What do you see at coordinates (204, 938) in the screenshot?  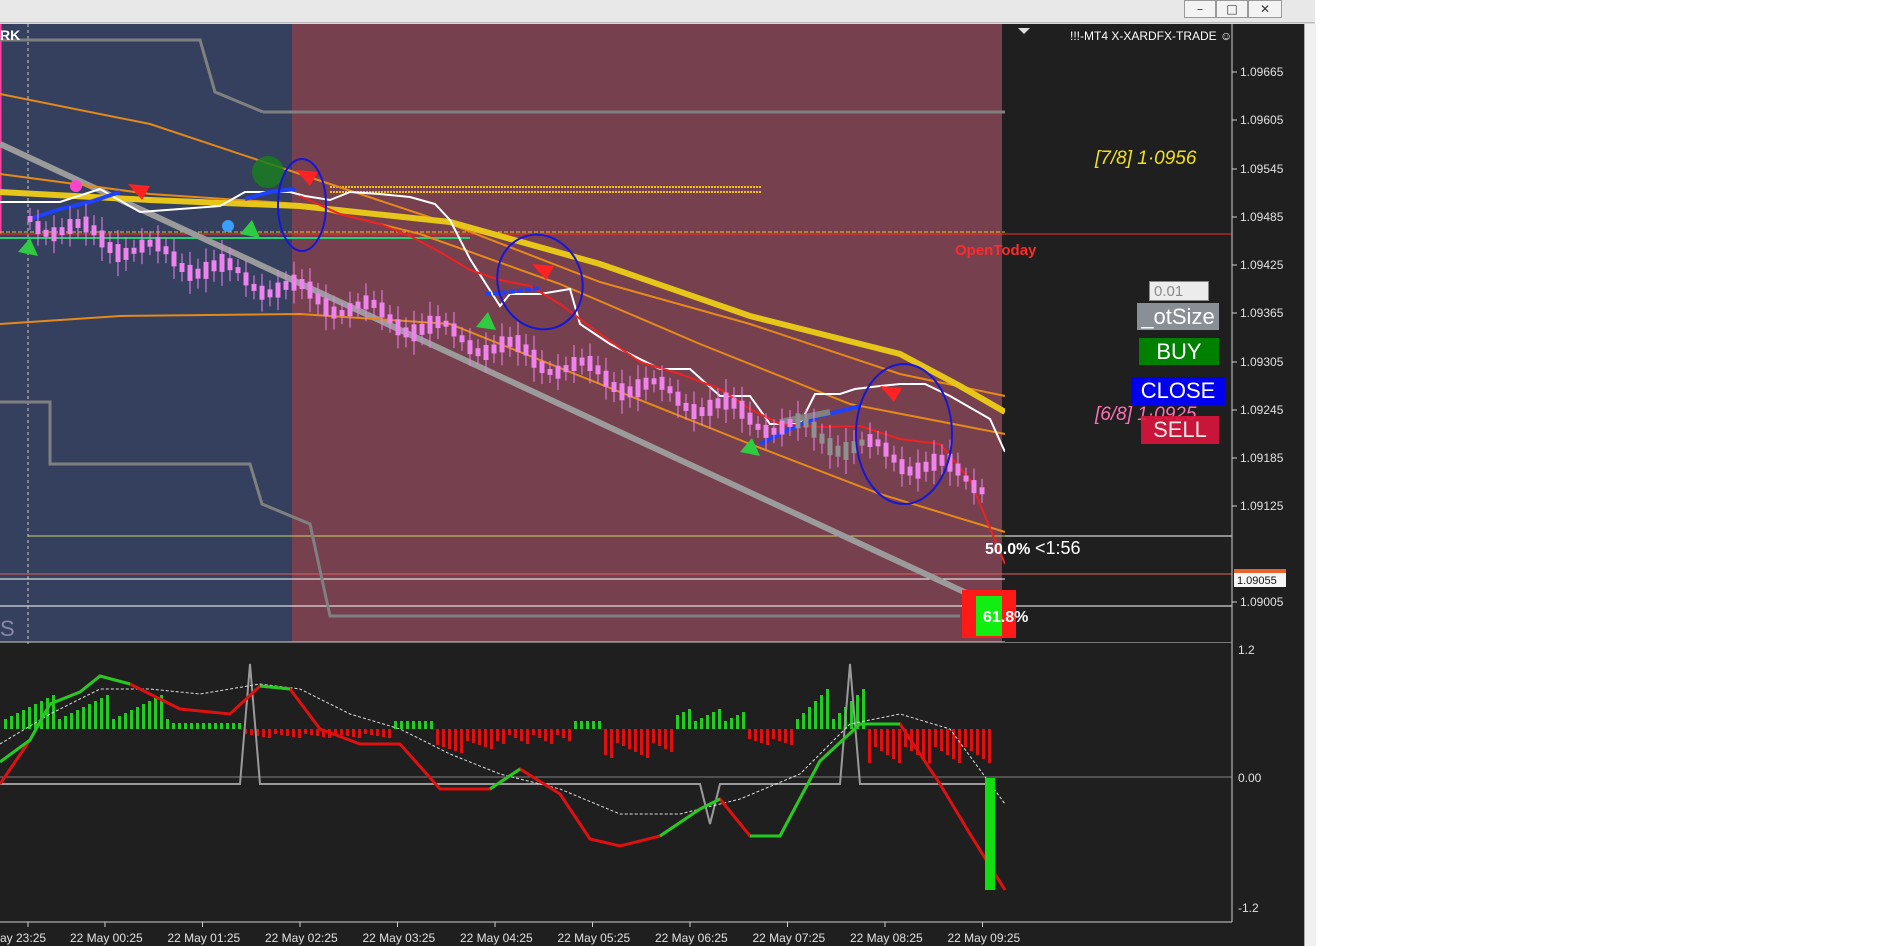 I see `time-tick-label: 22 May 01:25` at bounding box center [204, 938].